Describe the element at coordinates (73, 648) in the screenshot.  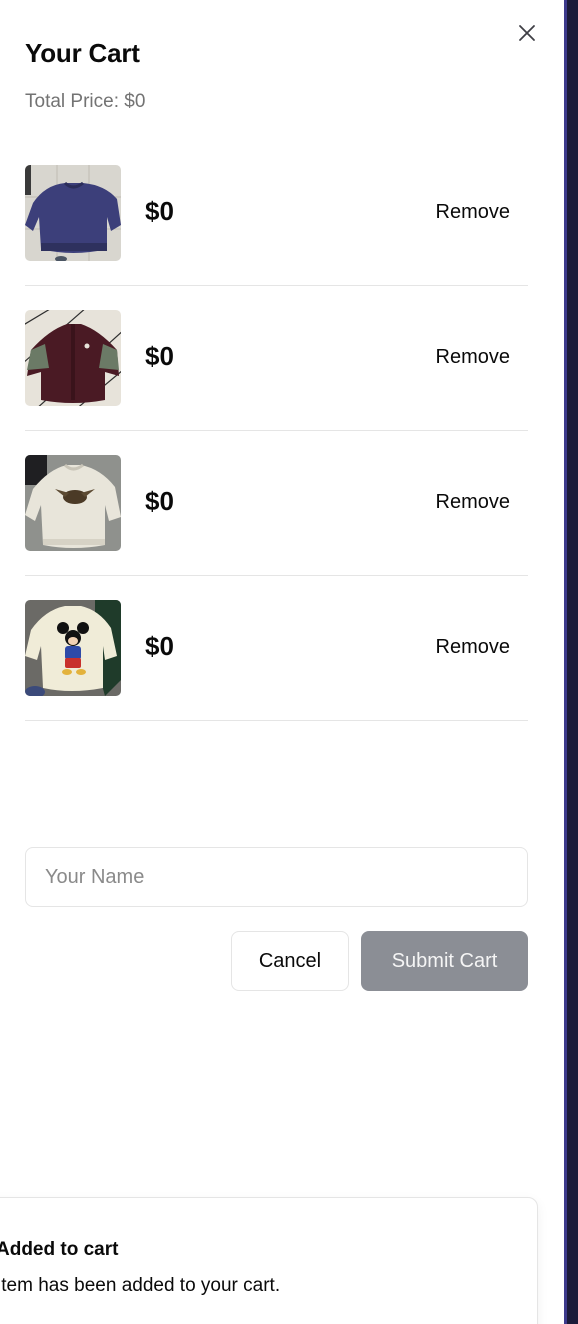
I see `item-image-mickey-sweatshirt` at that location.